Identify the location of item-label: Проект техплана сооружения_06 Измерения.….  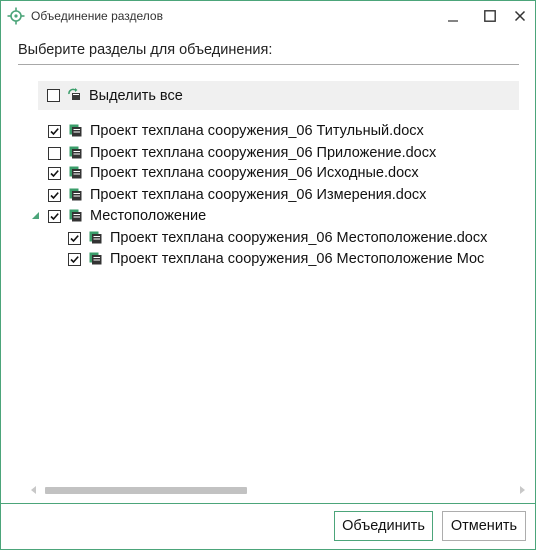
(258, 195).